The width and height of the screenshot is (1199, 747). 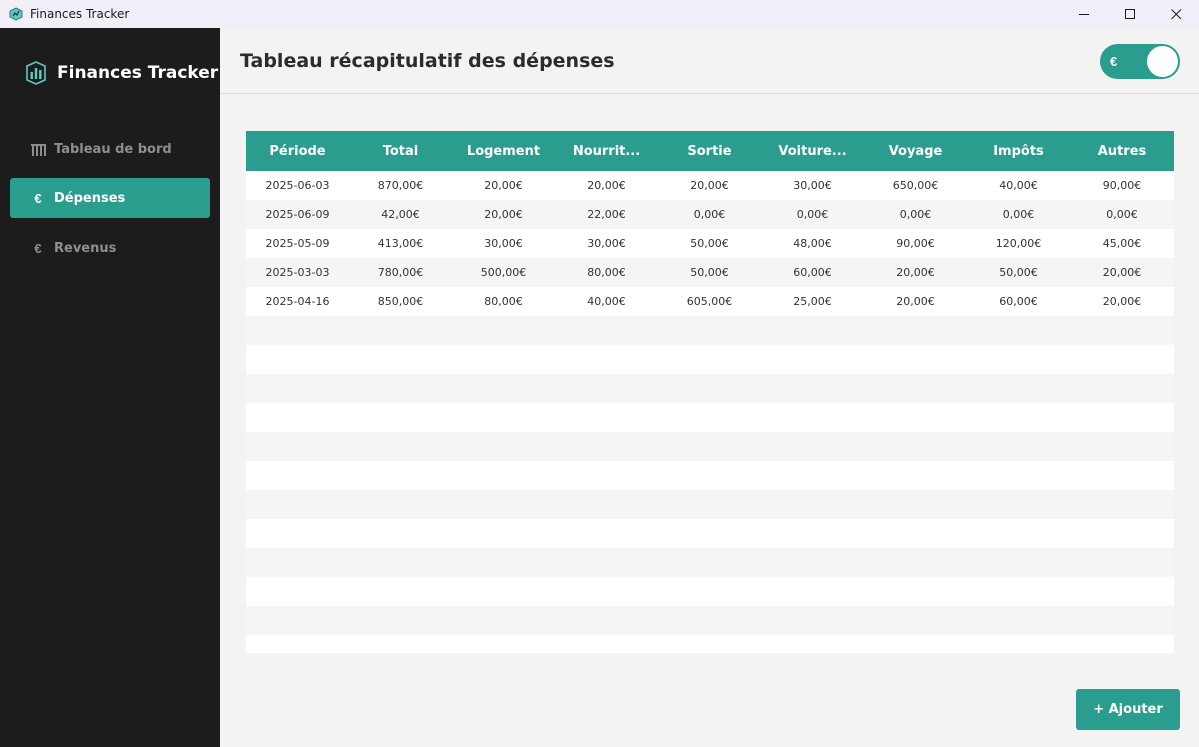 What do you see at coordinates (36, 73) in the screenshot?
I see `logo-icon` at bounding box center [36, 73].